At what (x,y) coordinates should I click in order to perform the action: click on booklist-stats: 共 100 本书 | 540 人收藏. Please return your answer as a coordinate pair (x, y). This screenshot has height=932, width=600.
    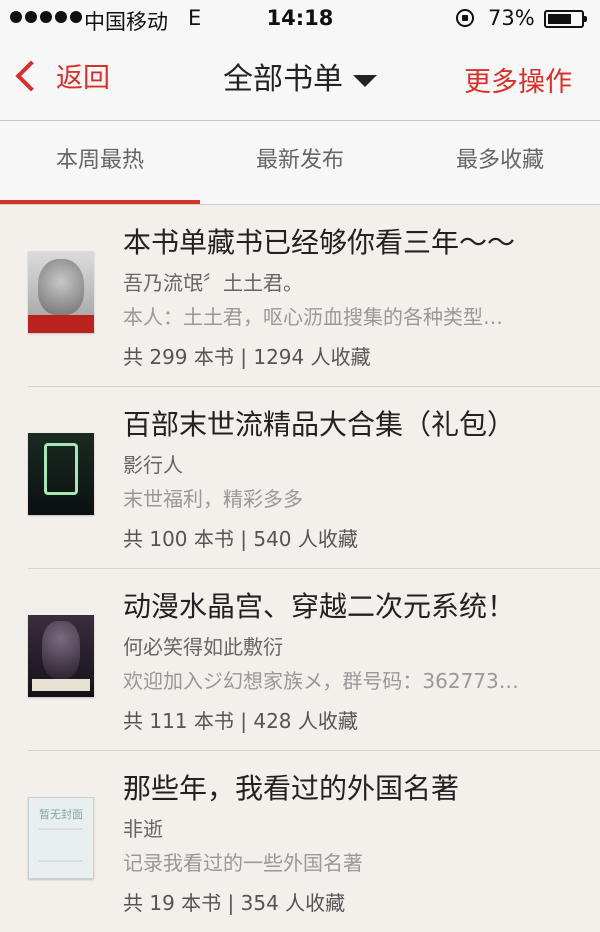
    Looking at the image, I should click on (240, 539).